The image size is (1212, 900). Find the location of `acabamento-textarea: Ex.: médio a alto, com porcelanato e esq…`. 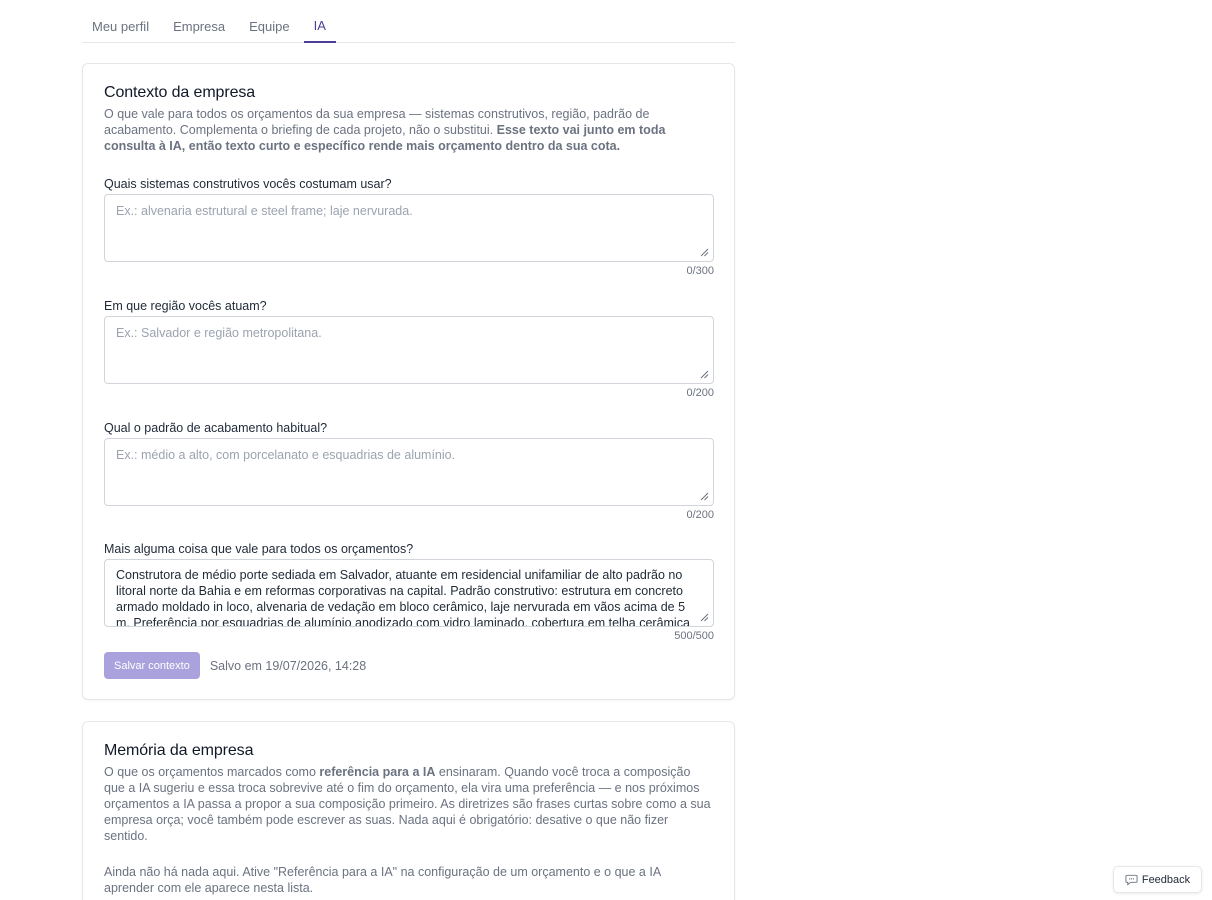

acabamento-textarea: Ex.: médio a alto, com porcelanato e esq… is located at coordinates (409, 472).